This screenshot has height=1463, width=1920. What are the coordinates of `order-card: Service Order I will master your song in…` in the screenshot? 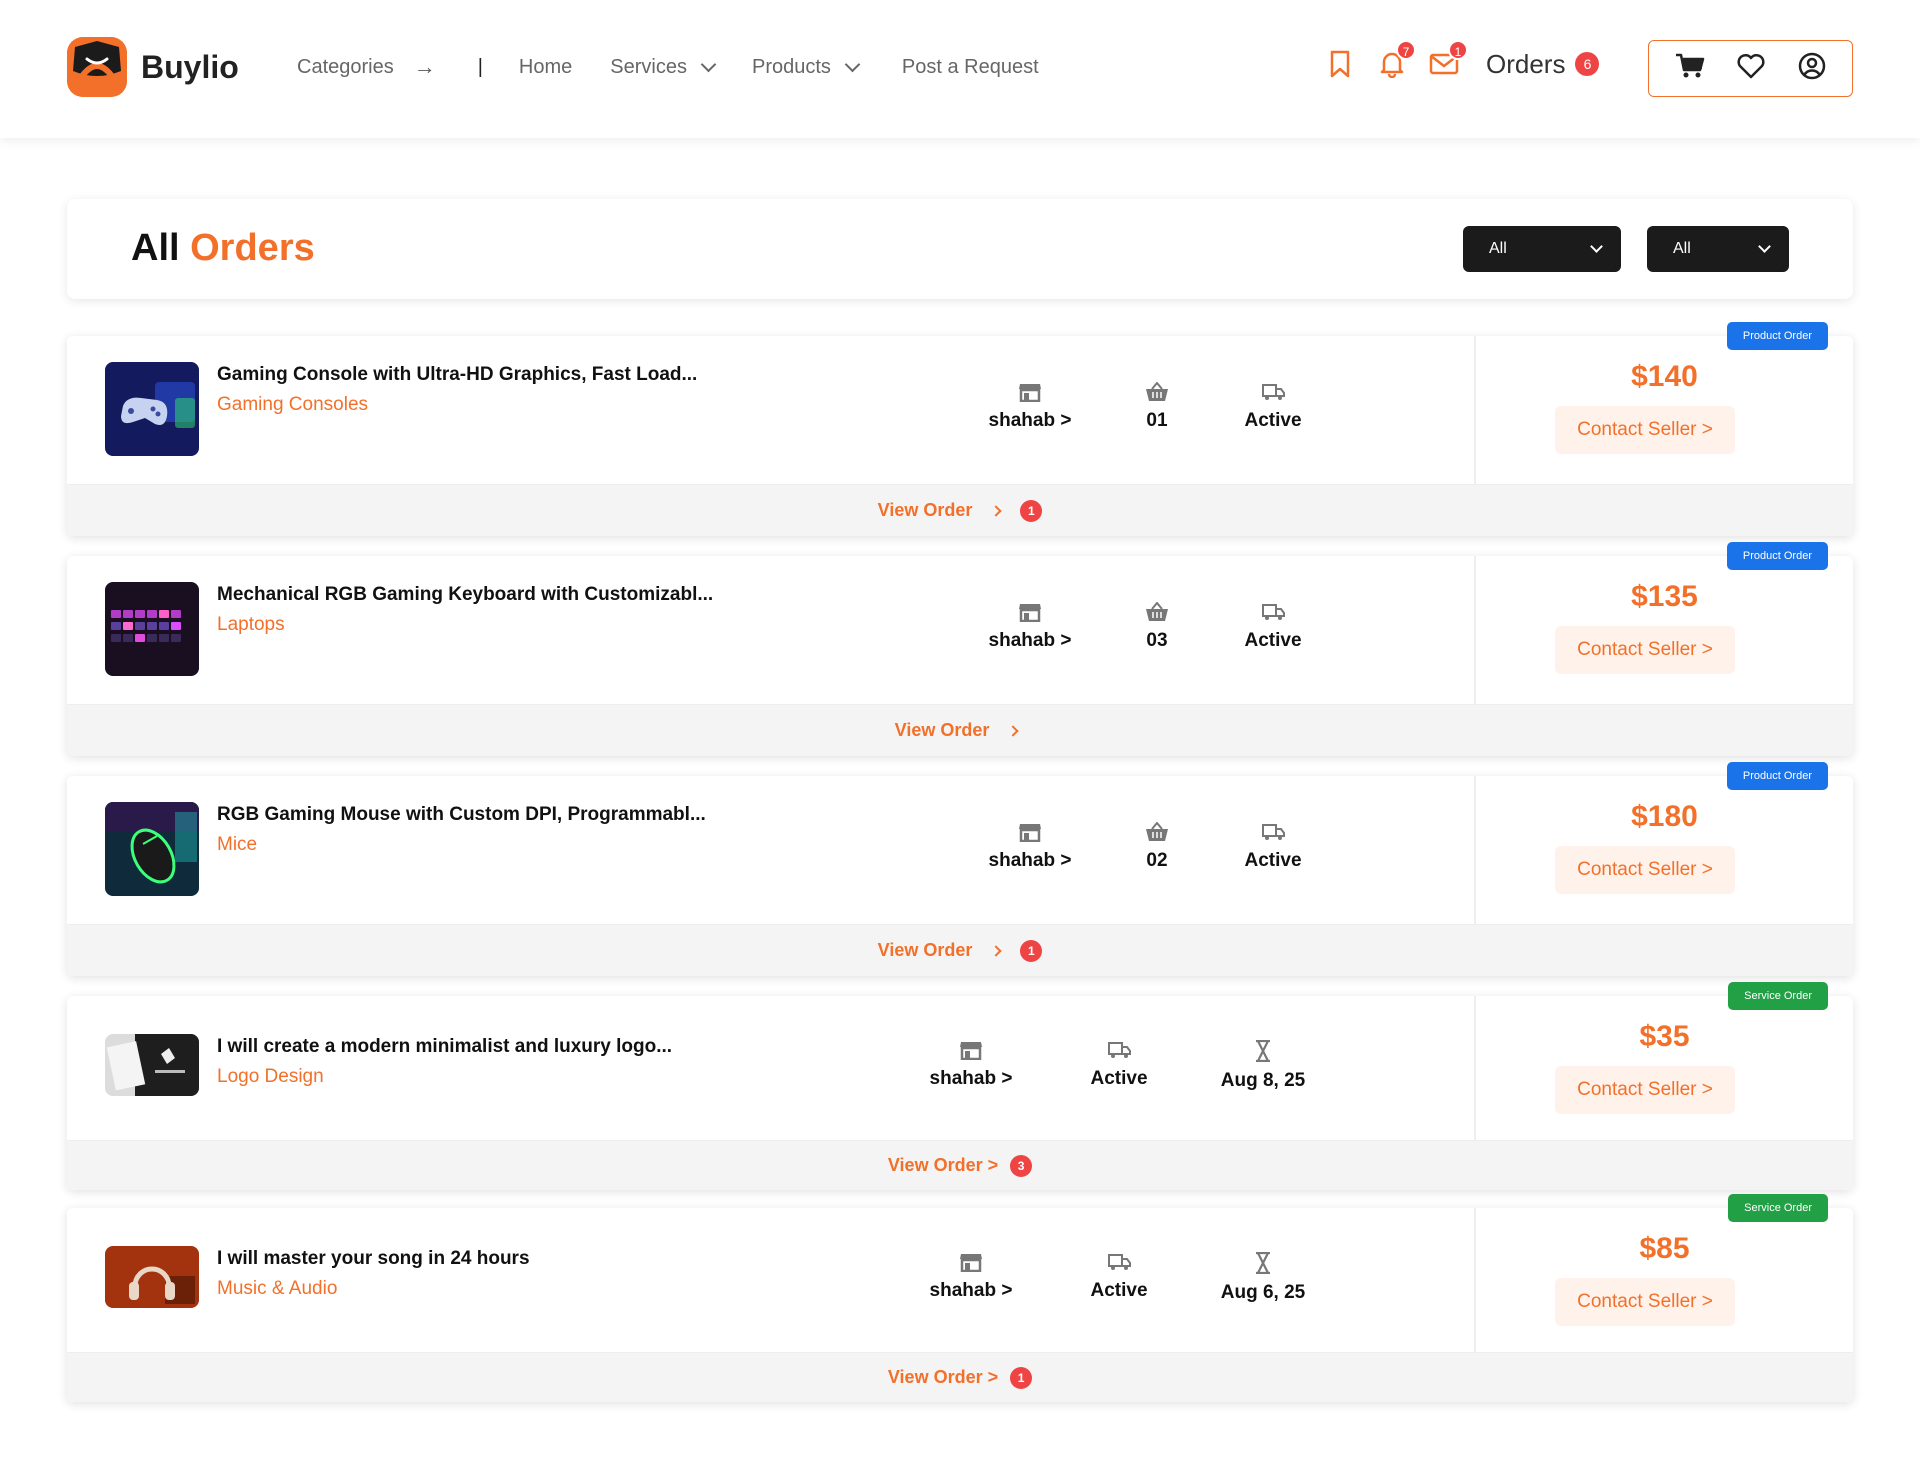 It's located at (960, 1298).